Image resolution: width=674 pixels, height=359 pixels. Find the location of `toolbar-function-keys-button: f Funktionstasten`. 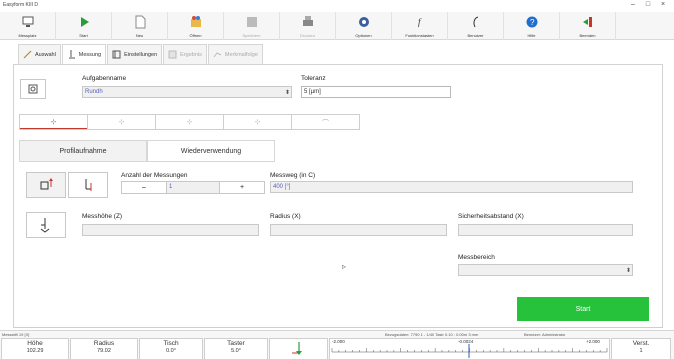

toolbar-function-keys-button: f Funktionstasten is located at coordinates (420, 26).